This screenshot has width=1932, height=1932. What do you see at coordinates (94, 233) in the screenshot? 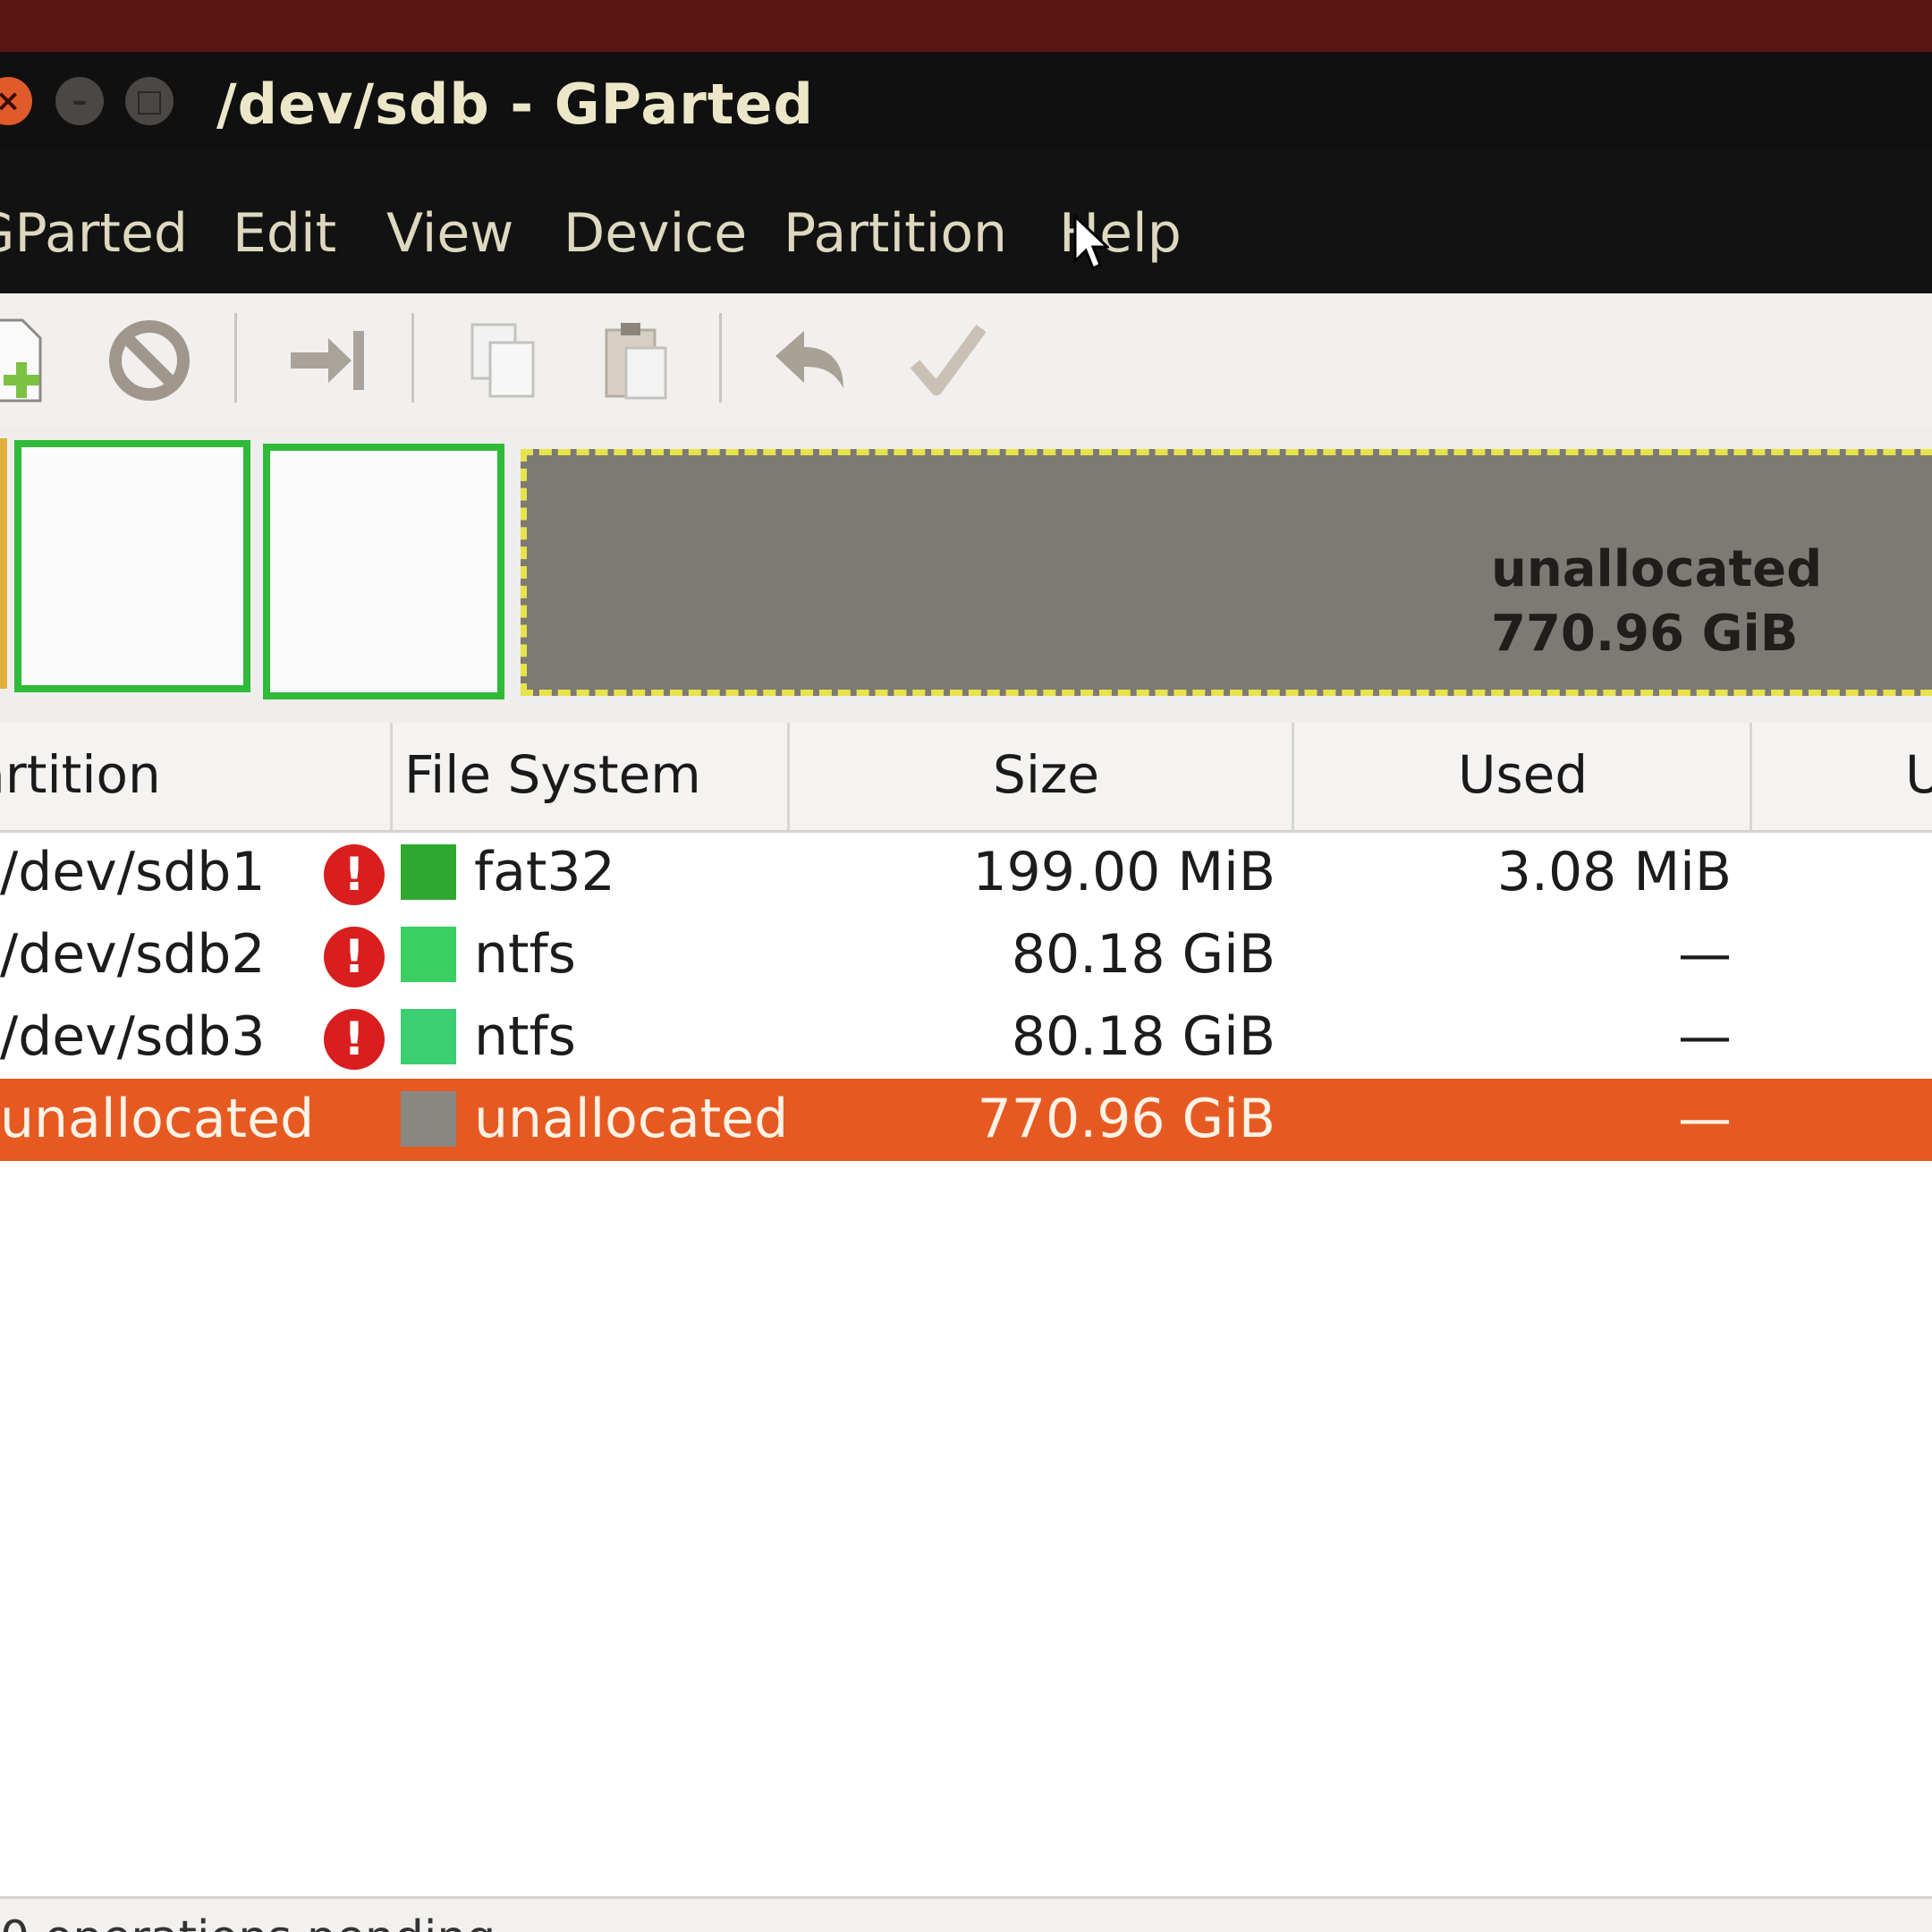
I see `menu-gparted: GParted` at bounding box center [94, 233].